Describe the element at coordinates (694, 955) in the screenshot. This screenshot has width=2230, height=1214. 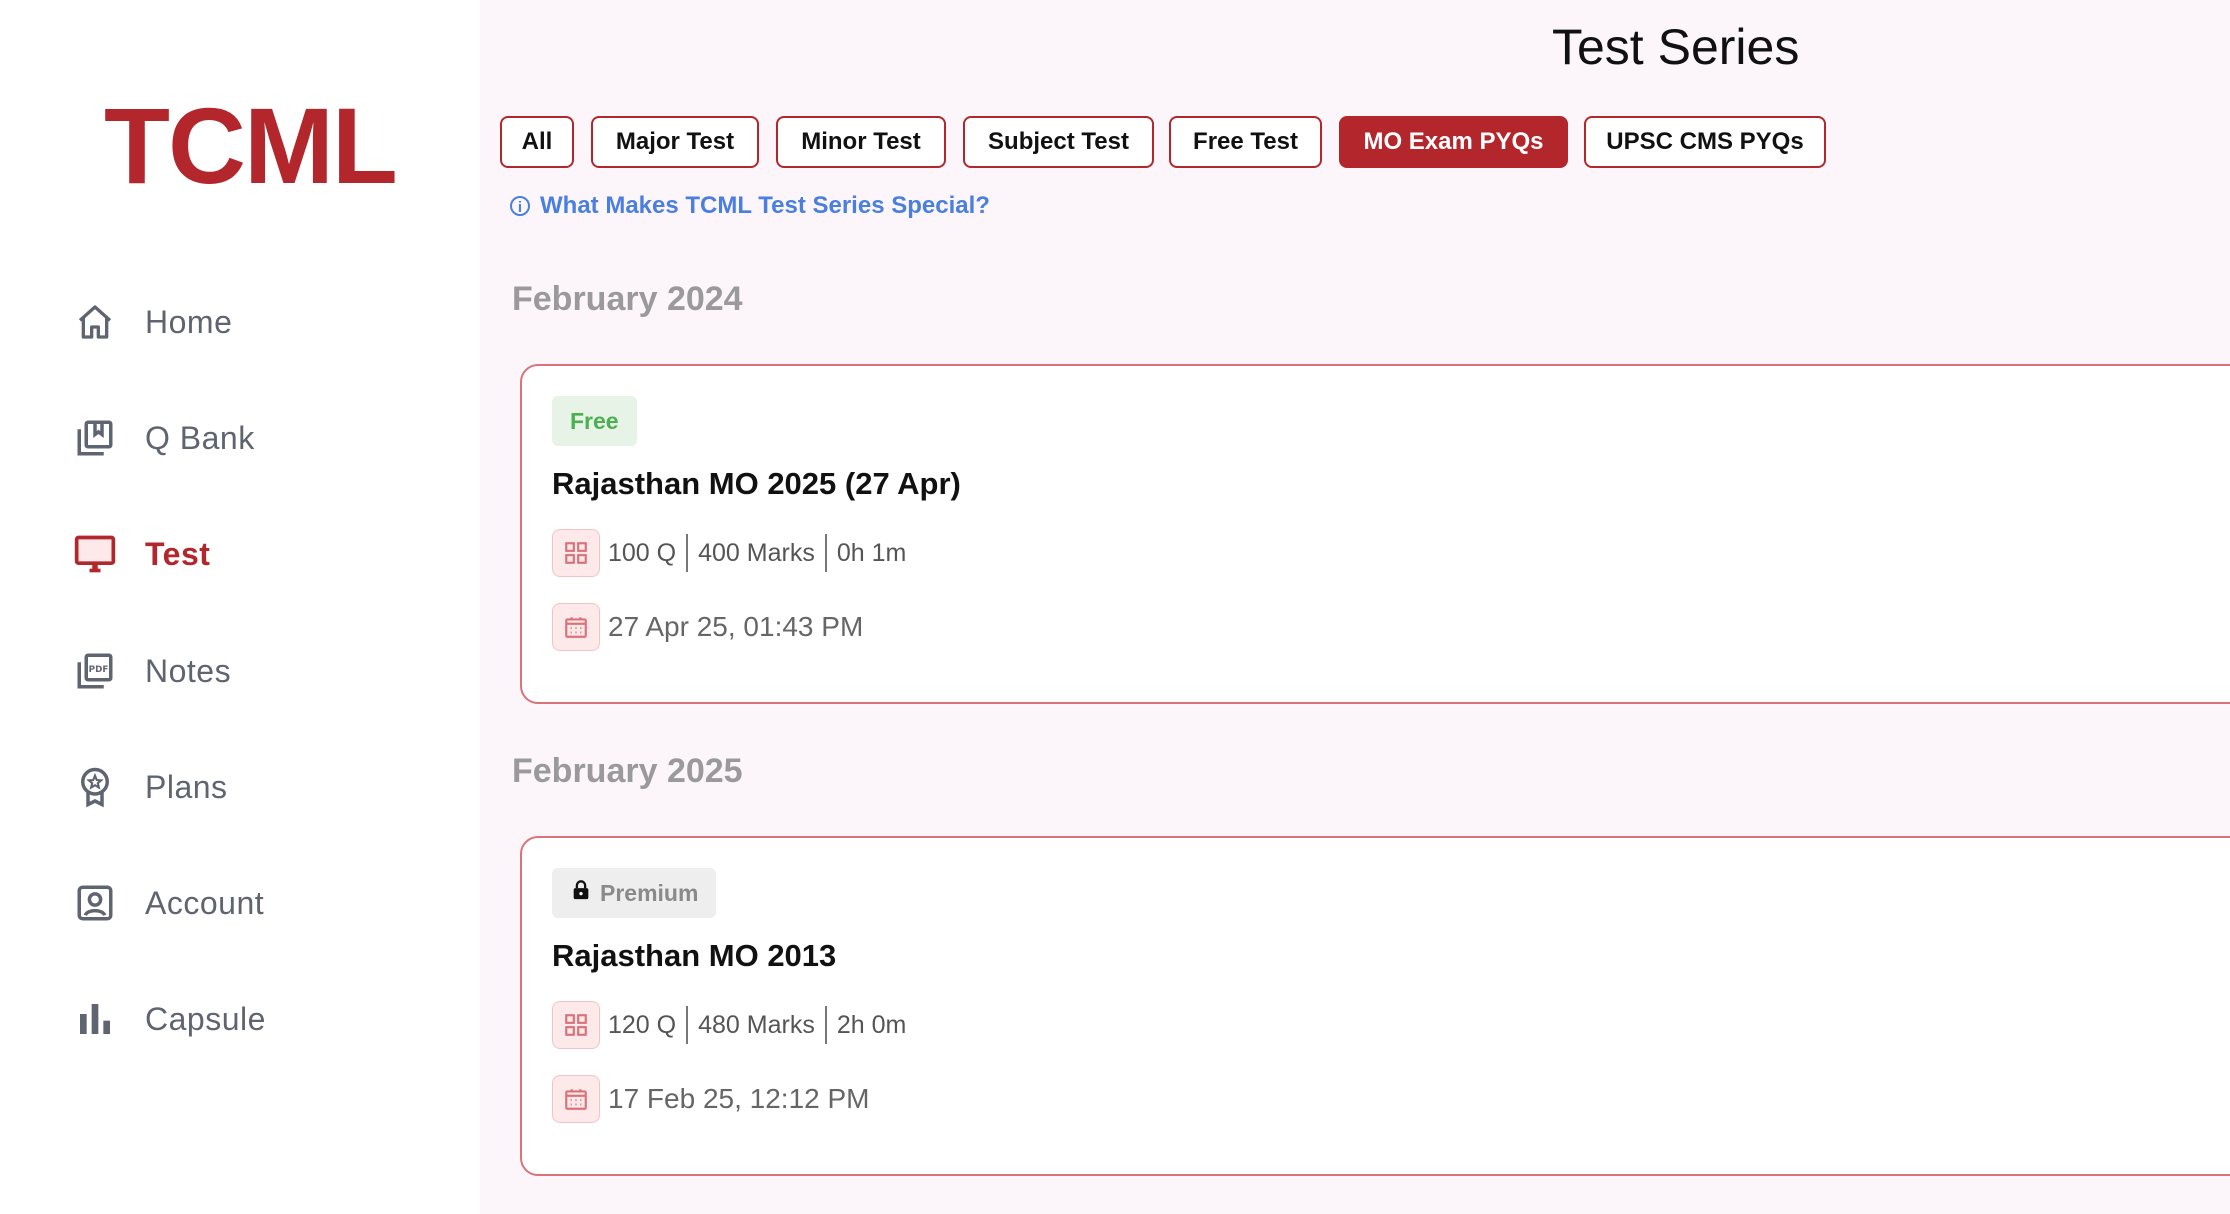
I see `test-title: Rajasthan MO 2013` at that location.